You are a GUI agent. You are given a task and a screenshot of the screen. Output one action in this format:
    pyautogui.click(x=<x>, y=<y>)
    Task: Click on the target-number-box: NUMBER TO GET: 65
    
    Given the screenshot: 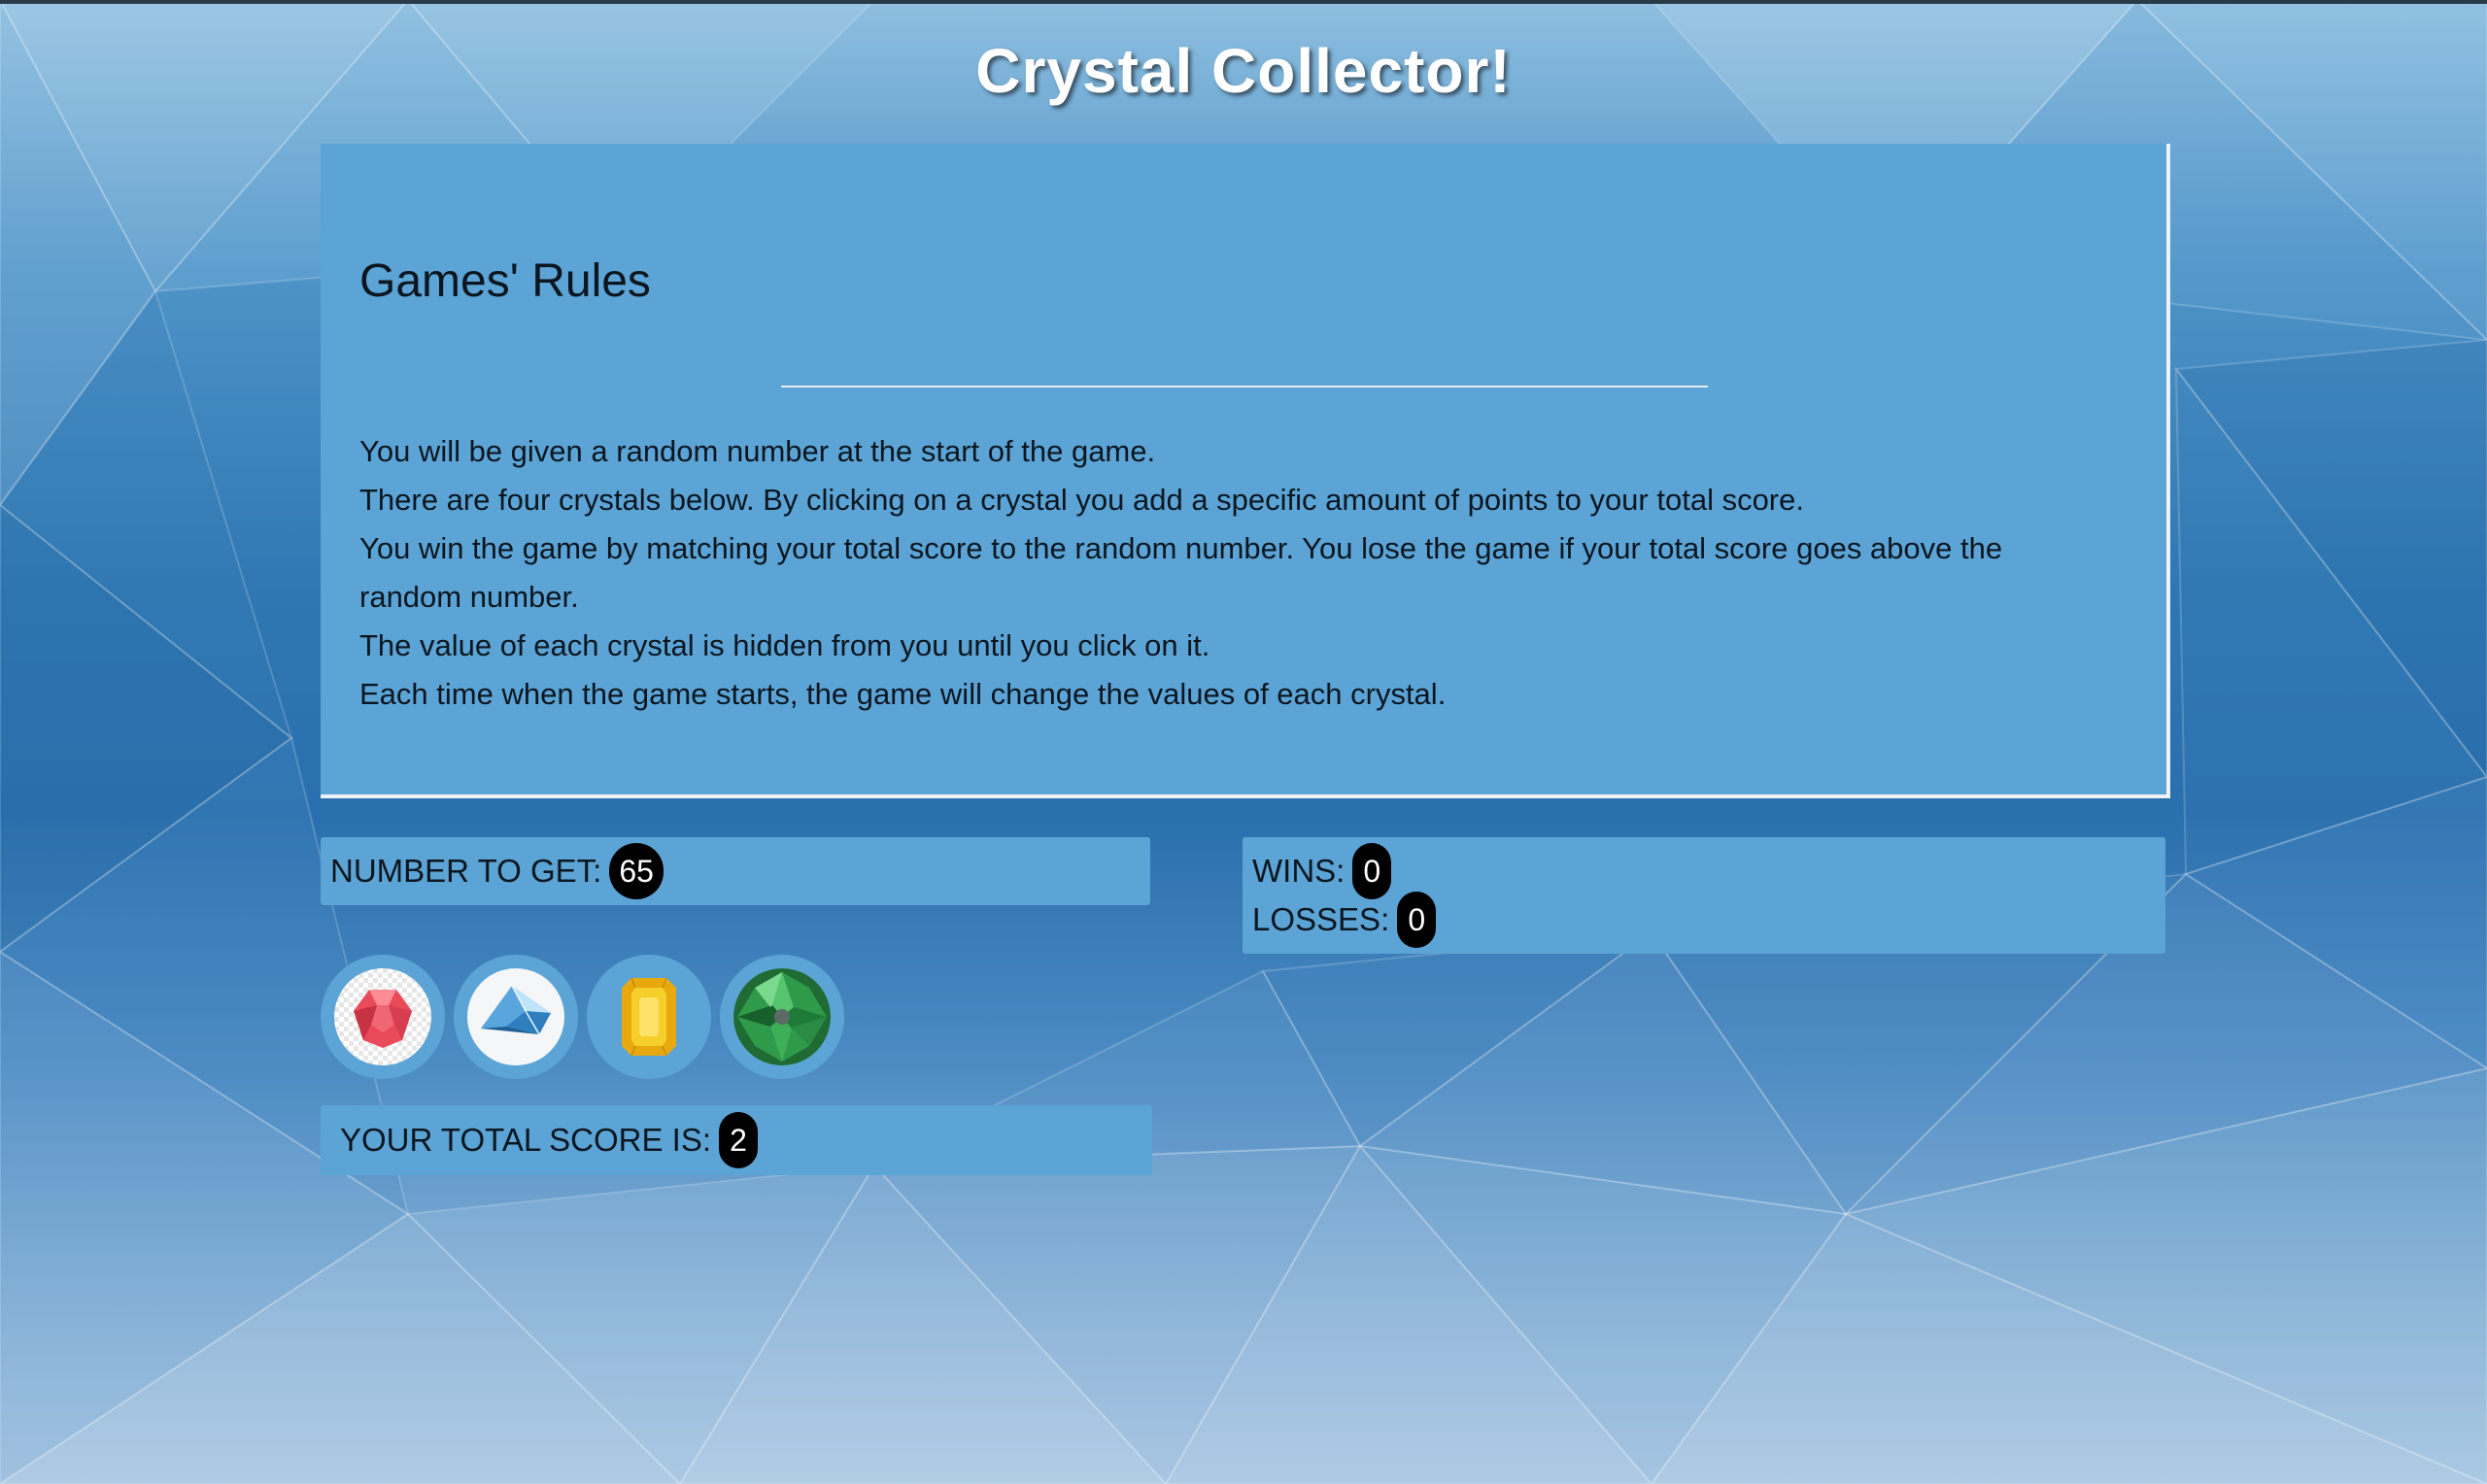 What is the action you would take?
    pyautogui.click(x=735, y=871)
    